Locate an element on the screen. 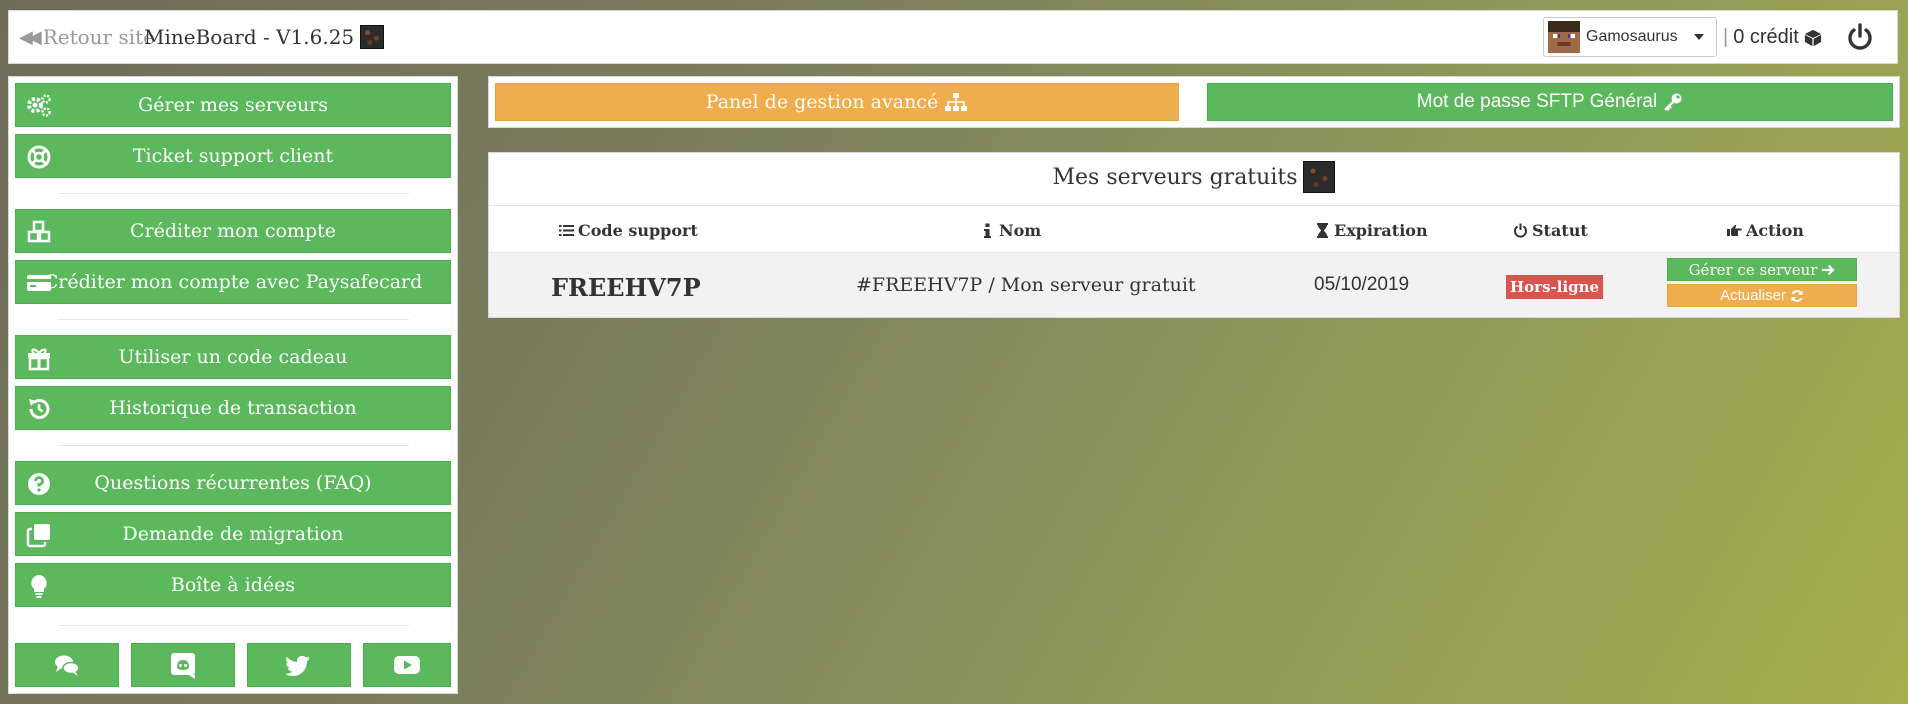 The height and width of the screenshot is (704, 1908). sidebar-item-migration: Demande de migration is located at coordinates (233, 534).